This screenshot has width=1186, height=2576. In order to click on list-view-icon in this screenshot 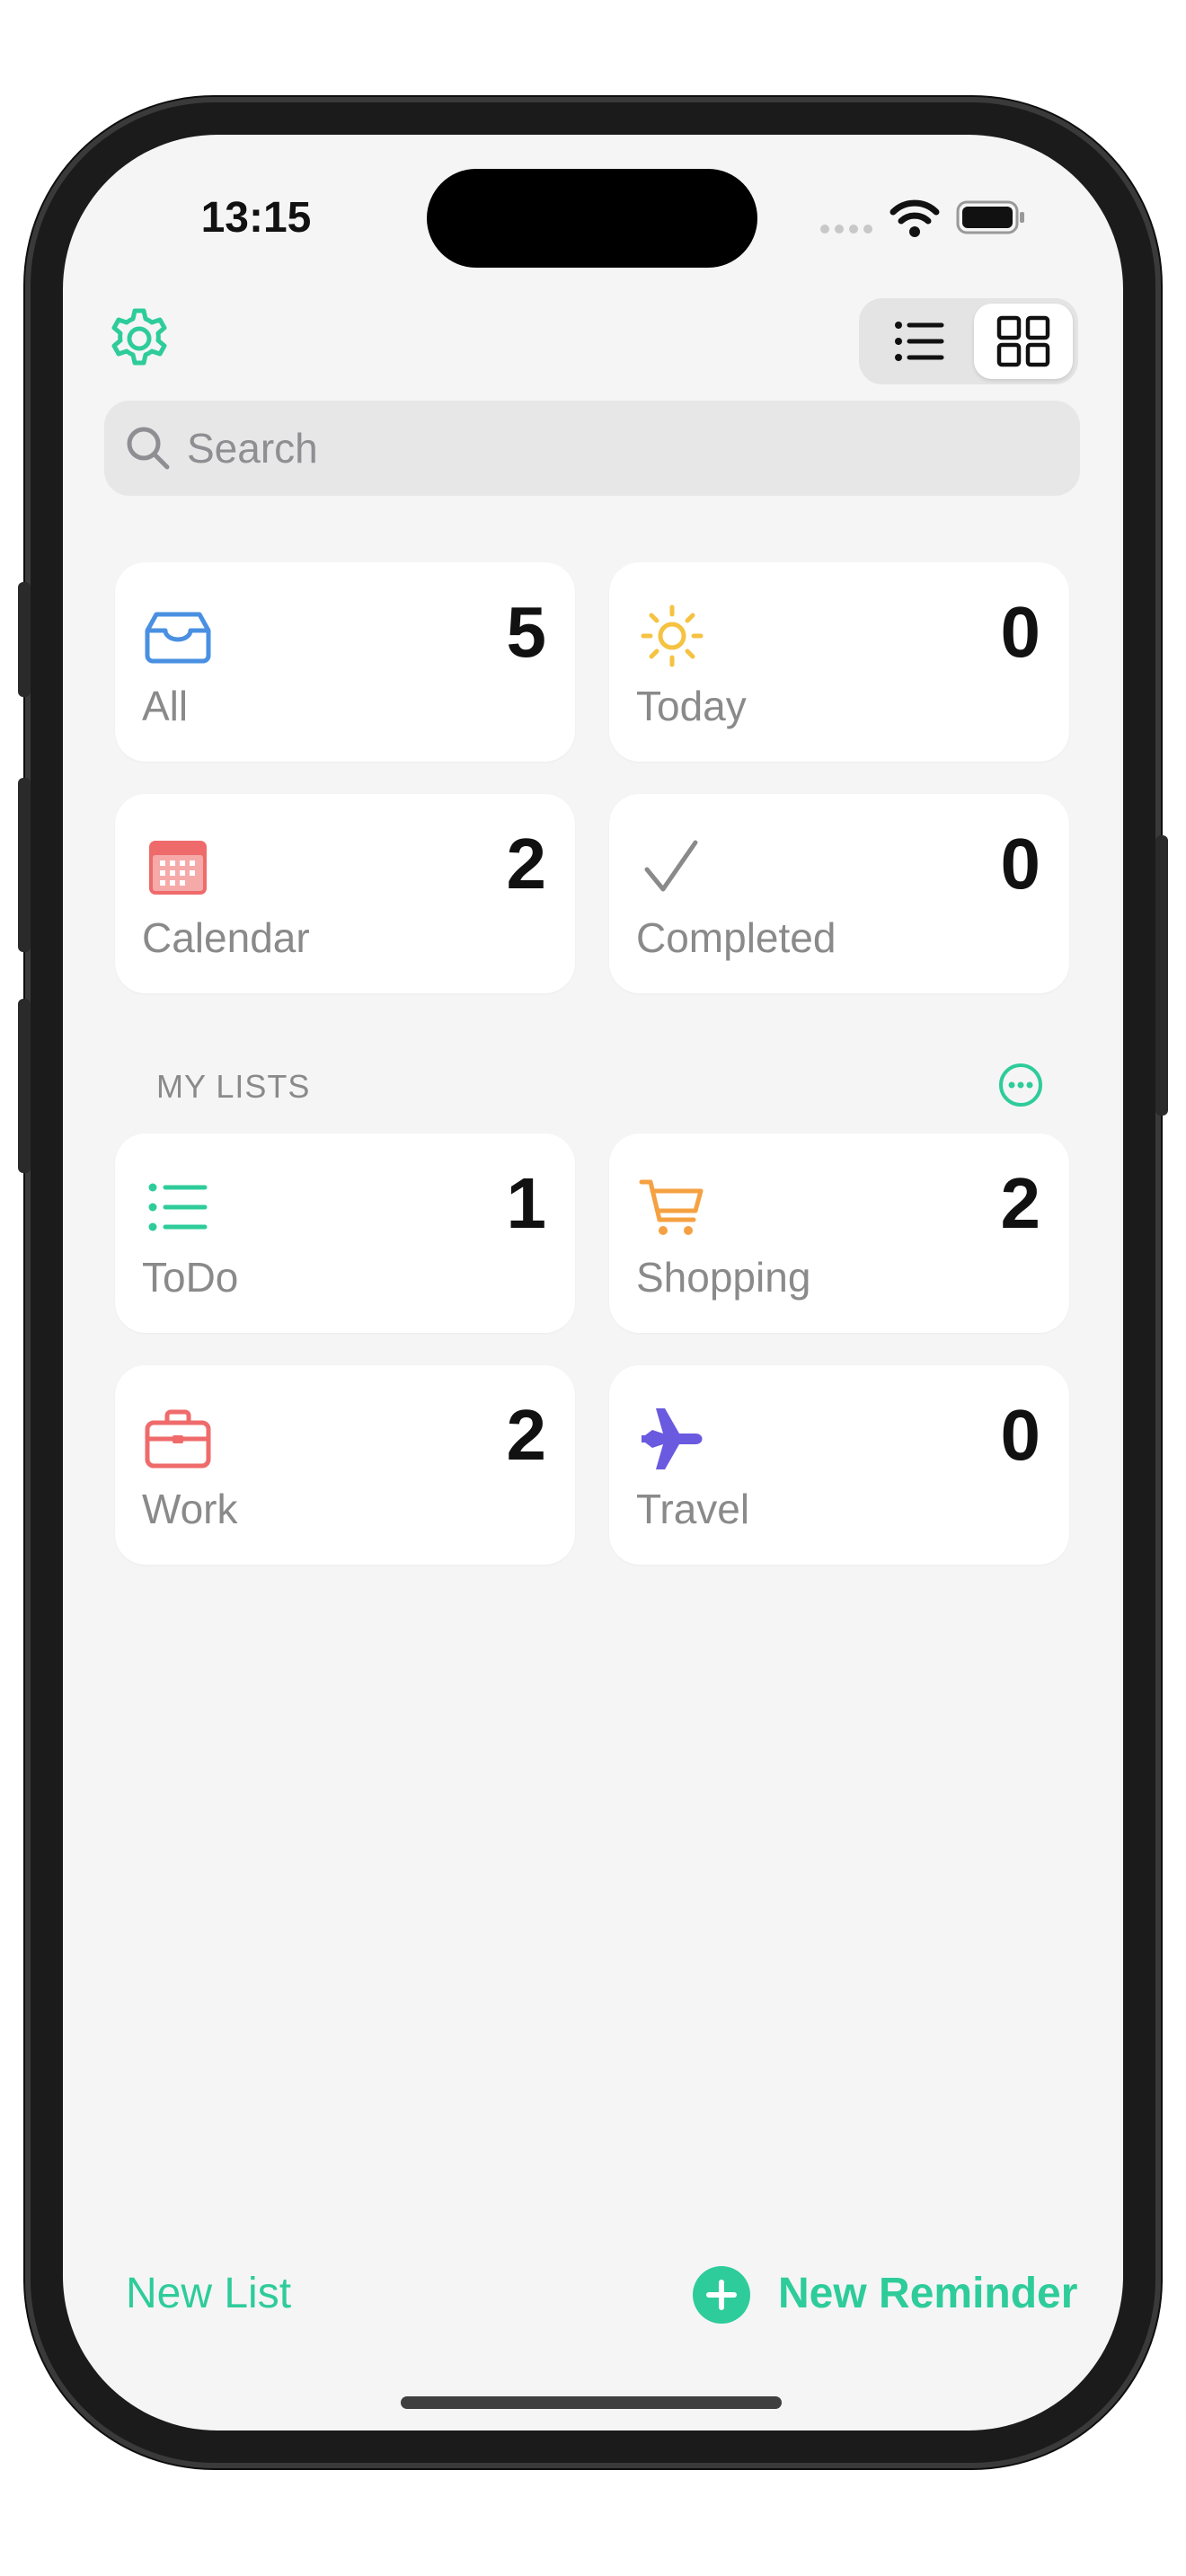, I will do `click(919, 341)`.